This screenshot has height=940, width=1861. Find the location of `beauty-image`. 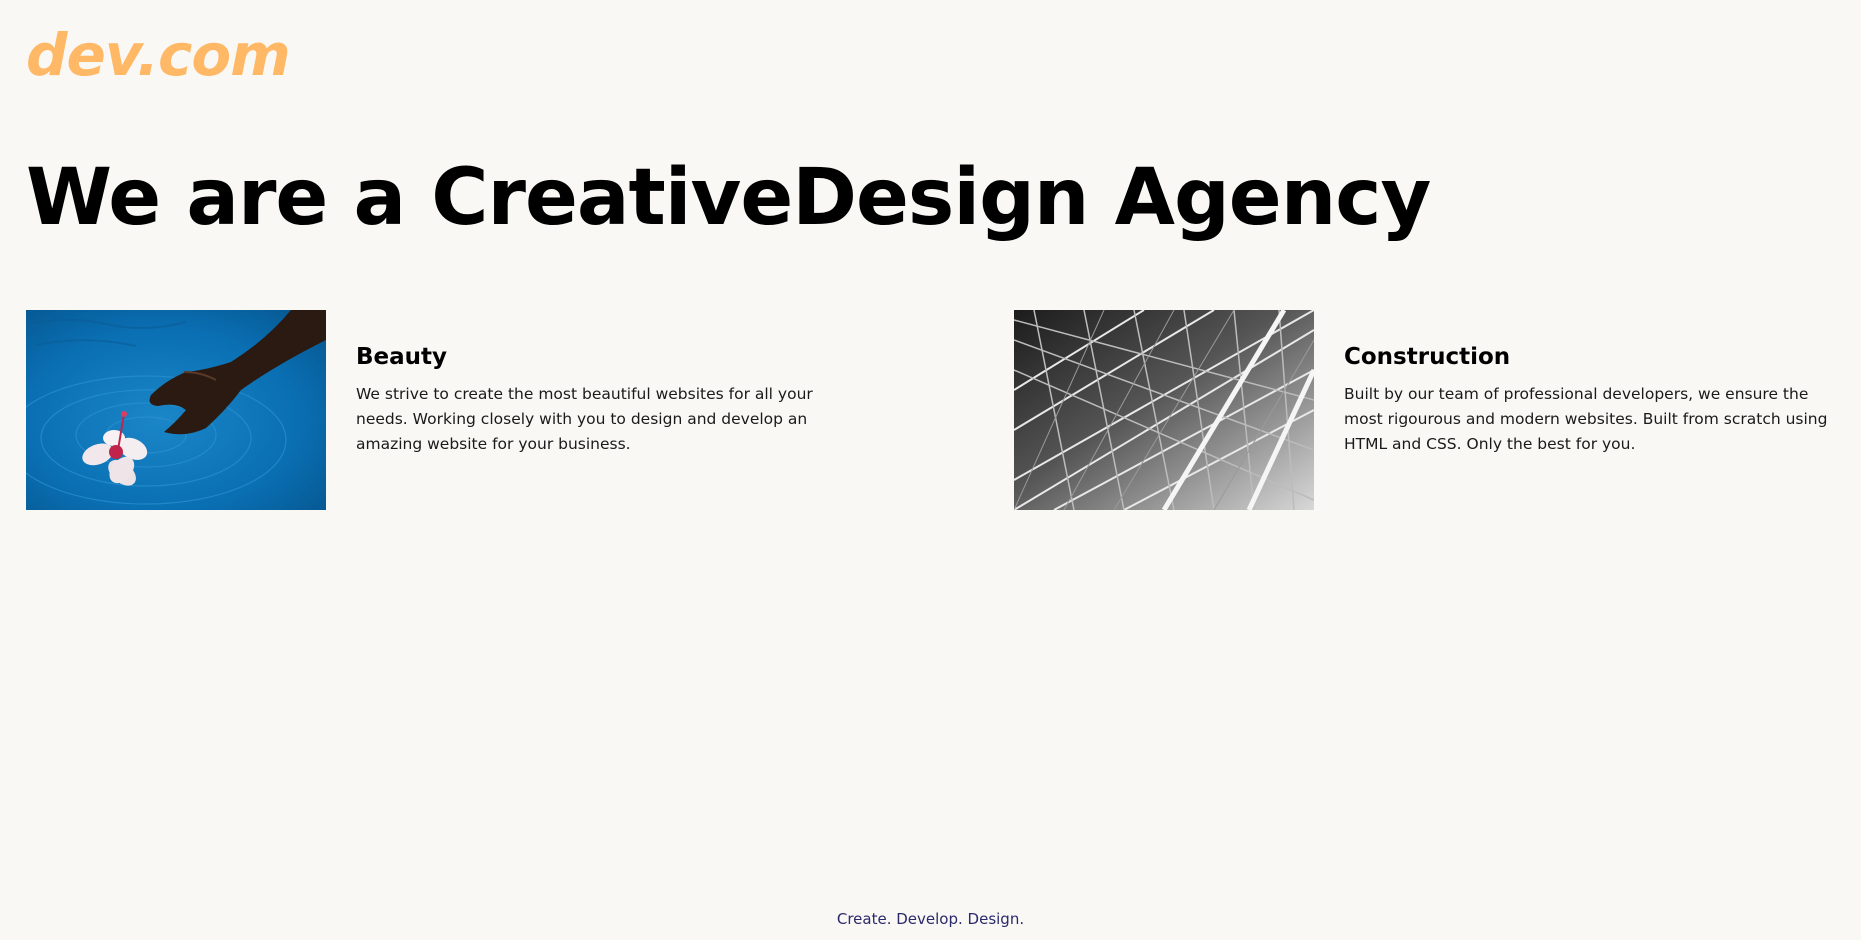

beauty-image is located at coordinates (176, 410).